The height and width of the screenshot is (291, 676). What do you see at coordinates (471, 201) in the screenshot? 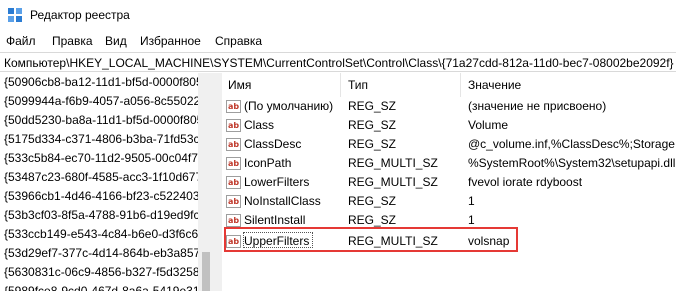
I see `value-data: 1` at bounding box center [471, 201].